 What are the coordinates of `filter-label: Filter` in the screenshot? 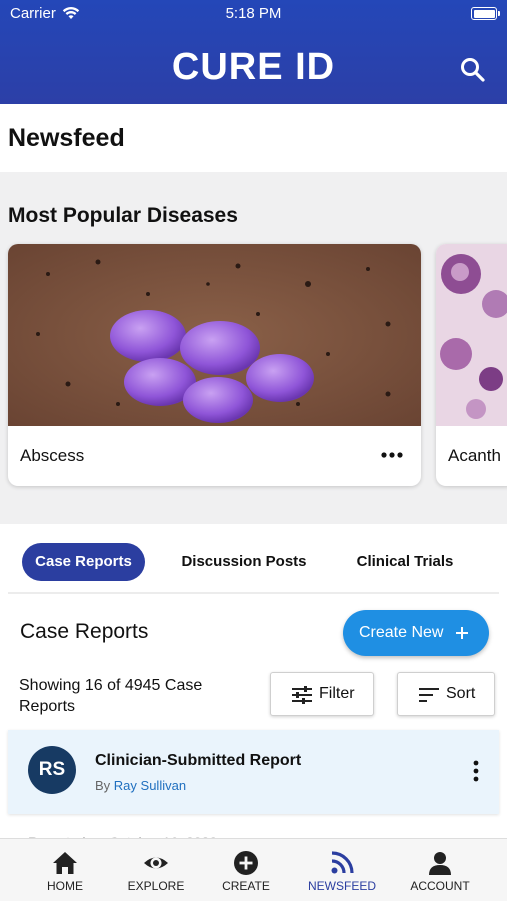 It's located at (337, 693).